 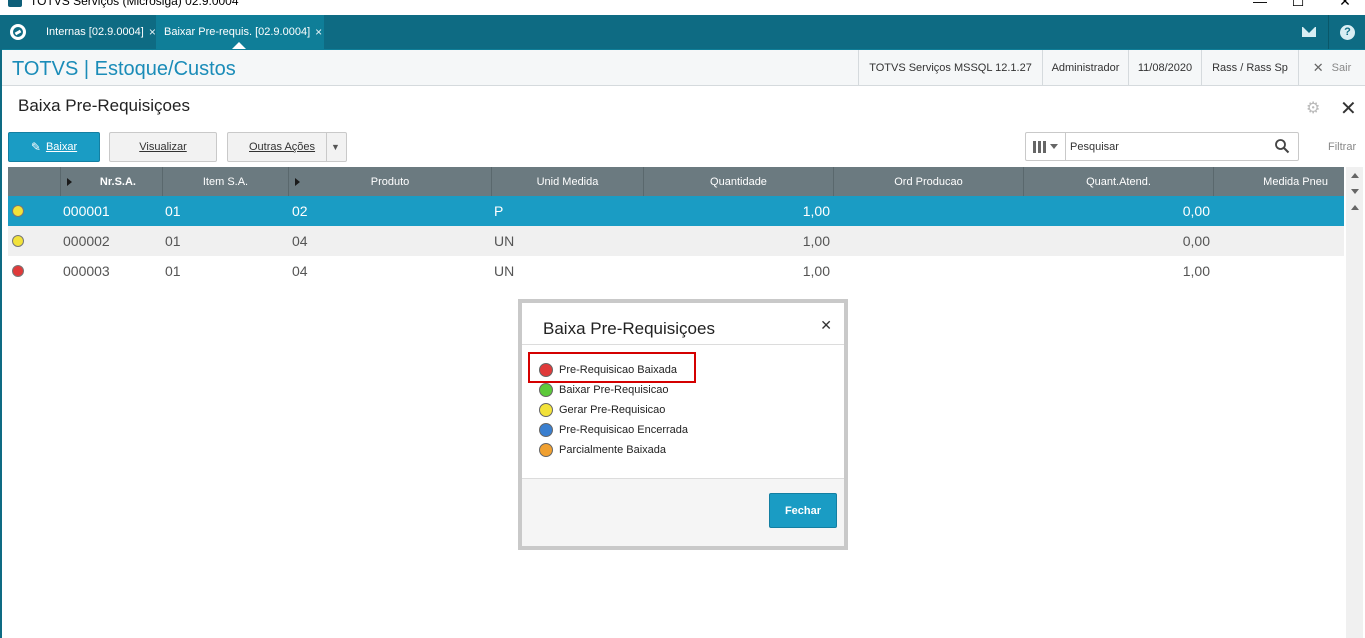 What do you see at coordinates (124, 69) in the screenshot?
I see `module-title: TOTVS | Estoque/Custos` at bounding box center [124, 69].